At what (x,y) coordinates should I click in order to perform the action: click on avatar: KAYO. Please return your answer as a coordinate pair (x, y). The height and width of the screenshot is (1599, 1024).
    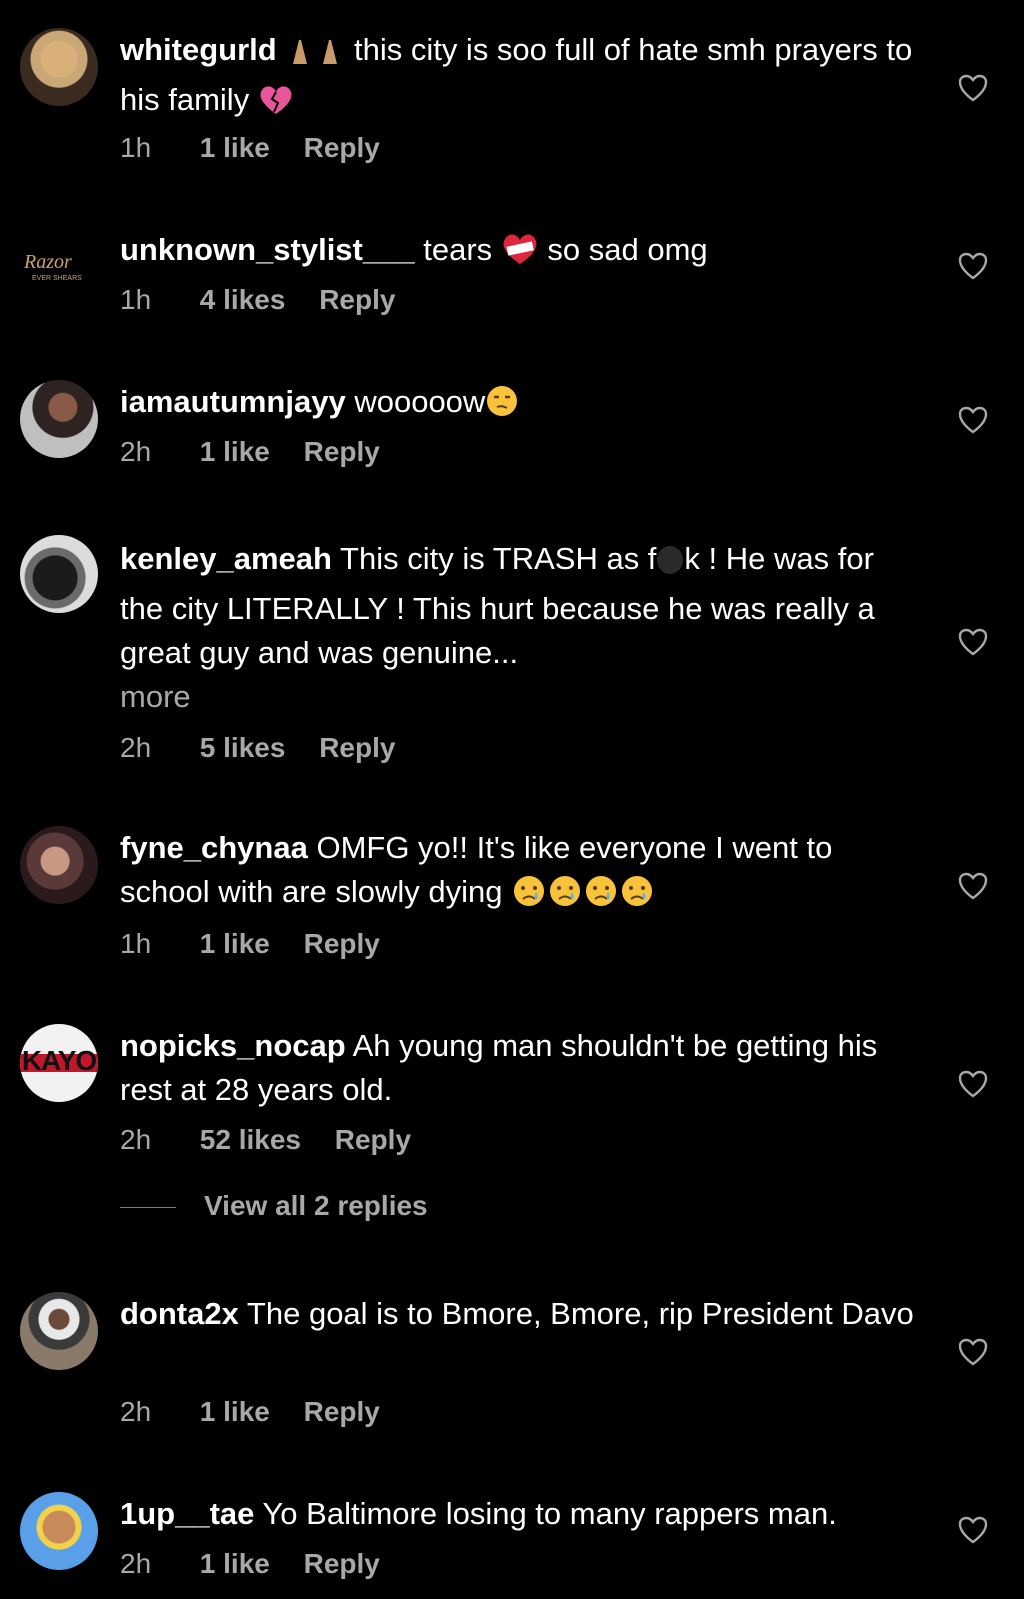
    Looking at the image, I should click on (59, 1063).